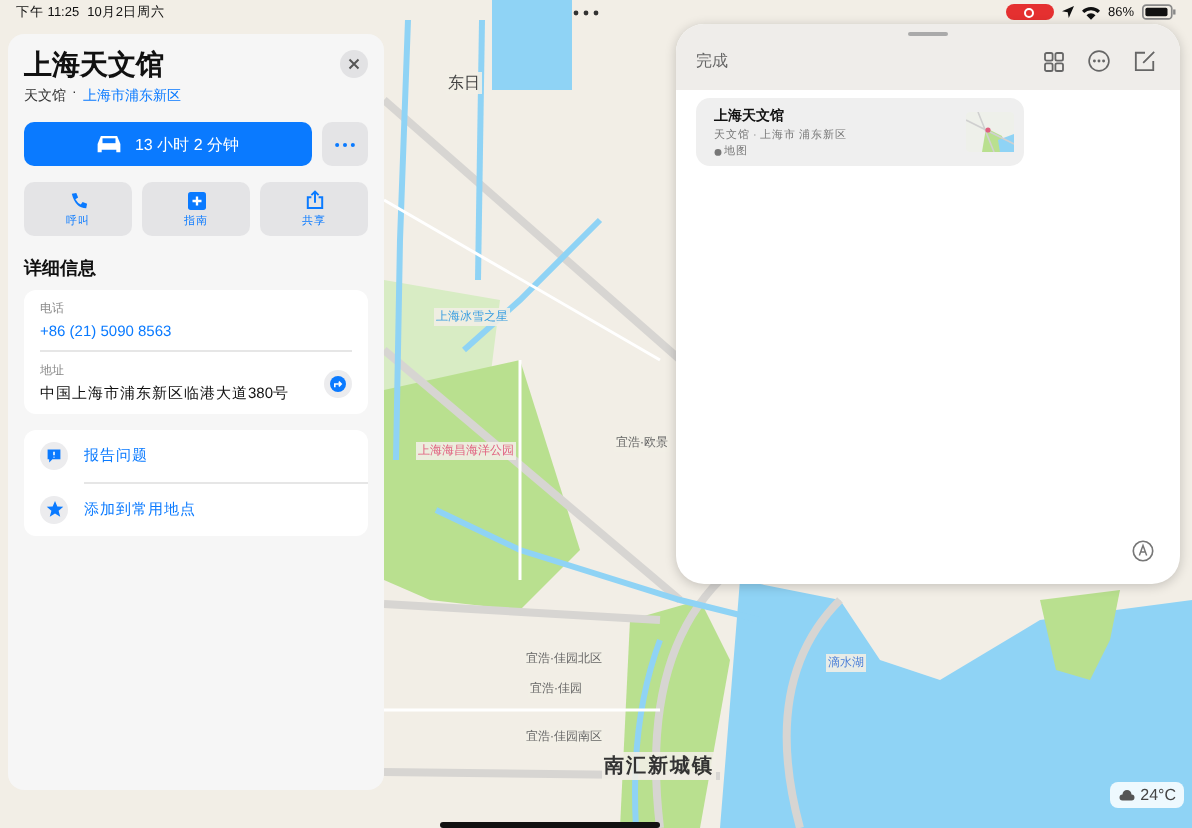  I want to click on wifi-icon, so click(1090, 12).